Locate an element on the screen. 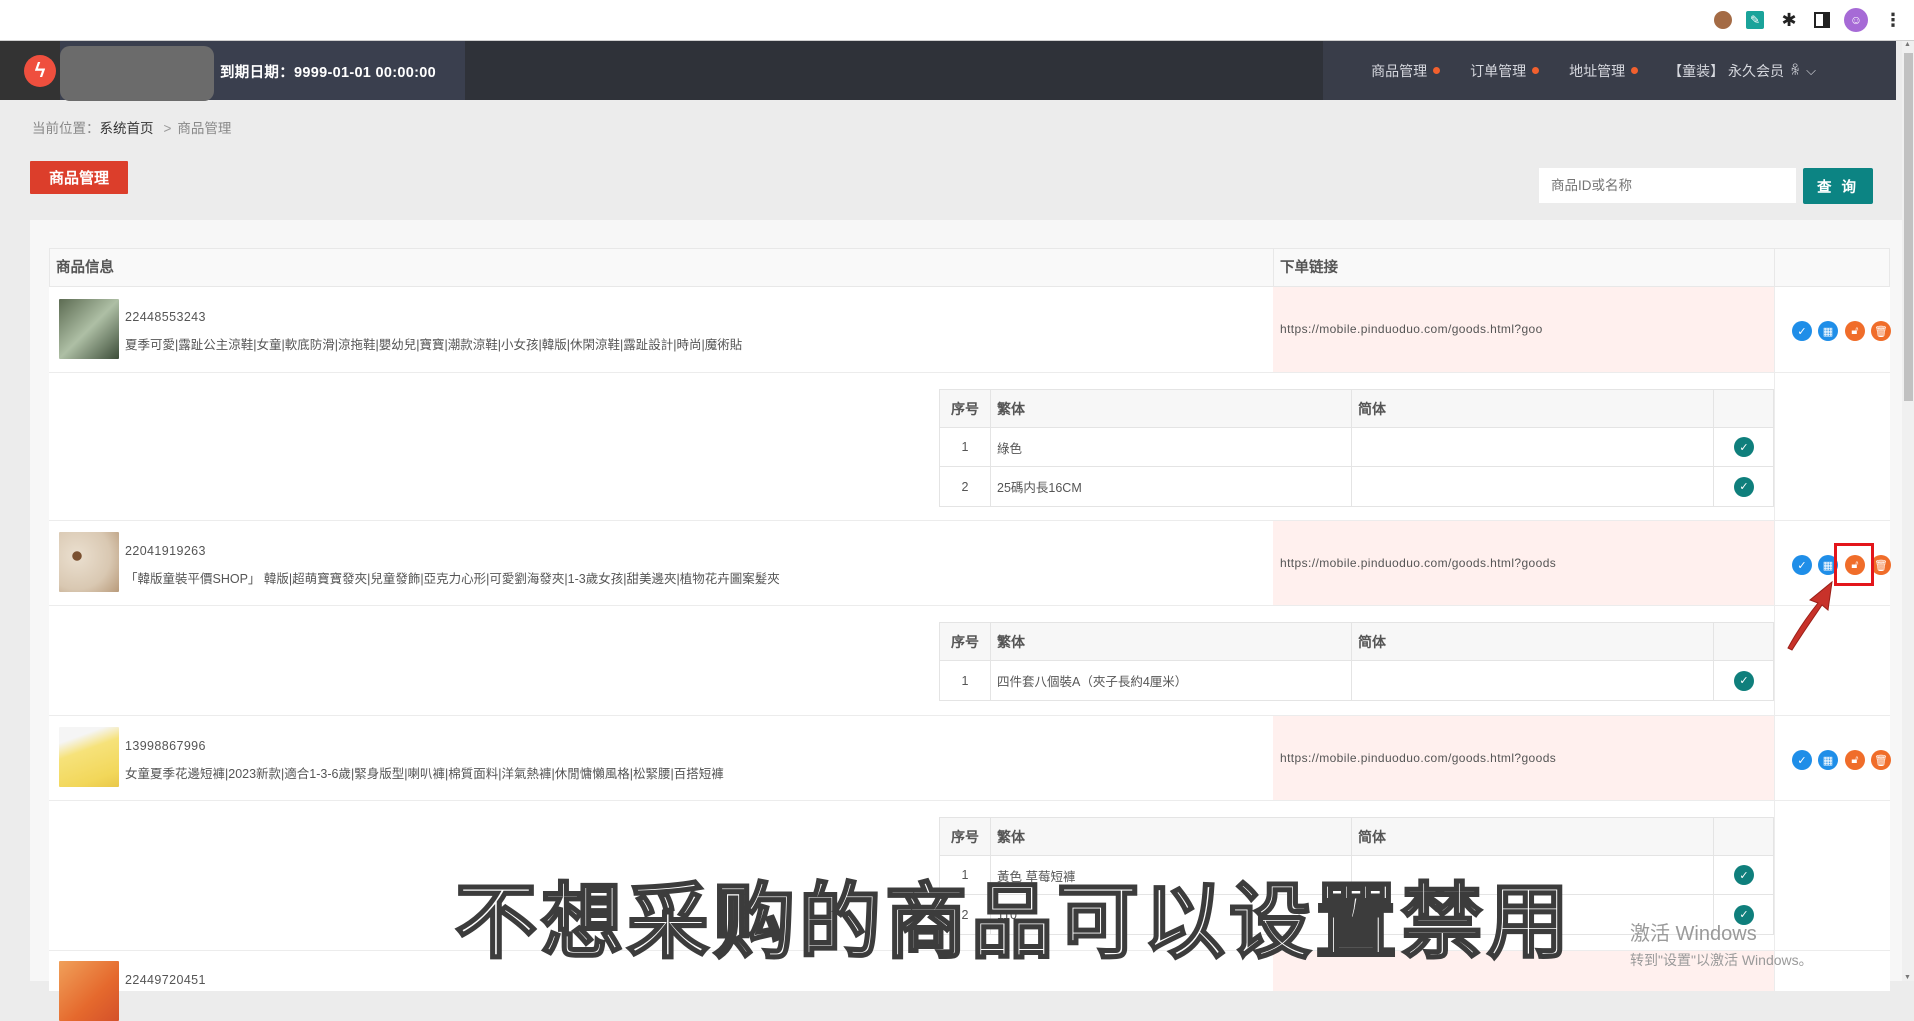  search-button: 查 询 is located at coordinates (1838, 186).